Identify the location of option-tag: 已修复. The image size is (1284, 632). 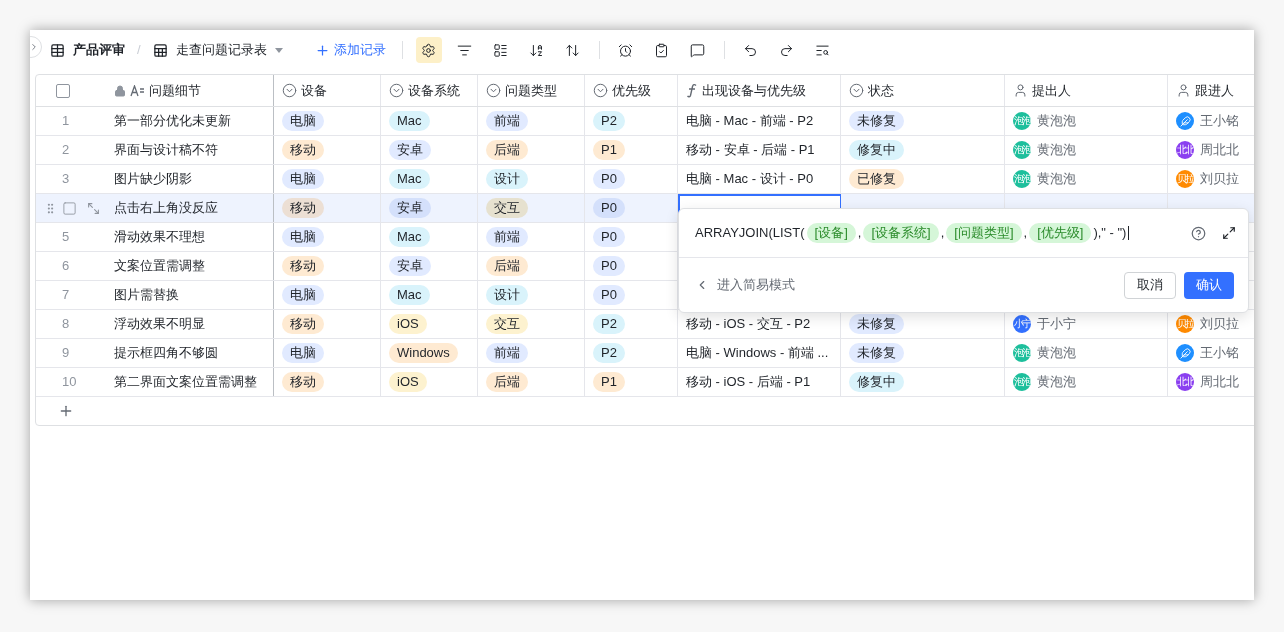
(876, 179).